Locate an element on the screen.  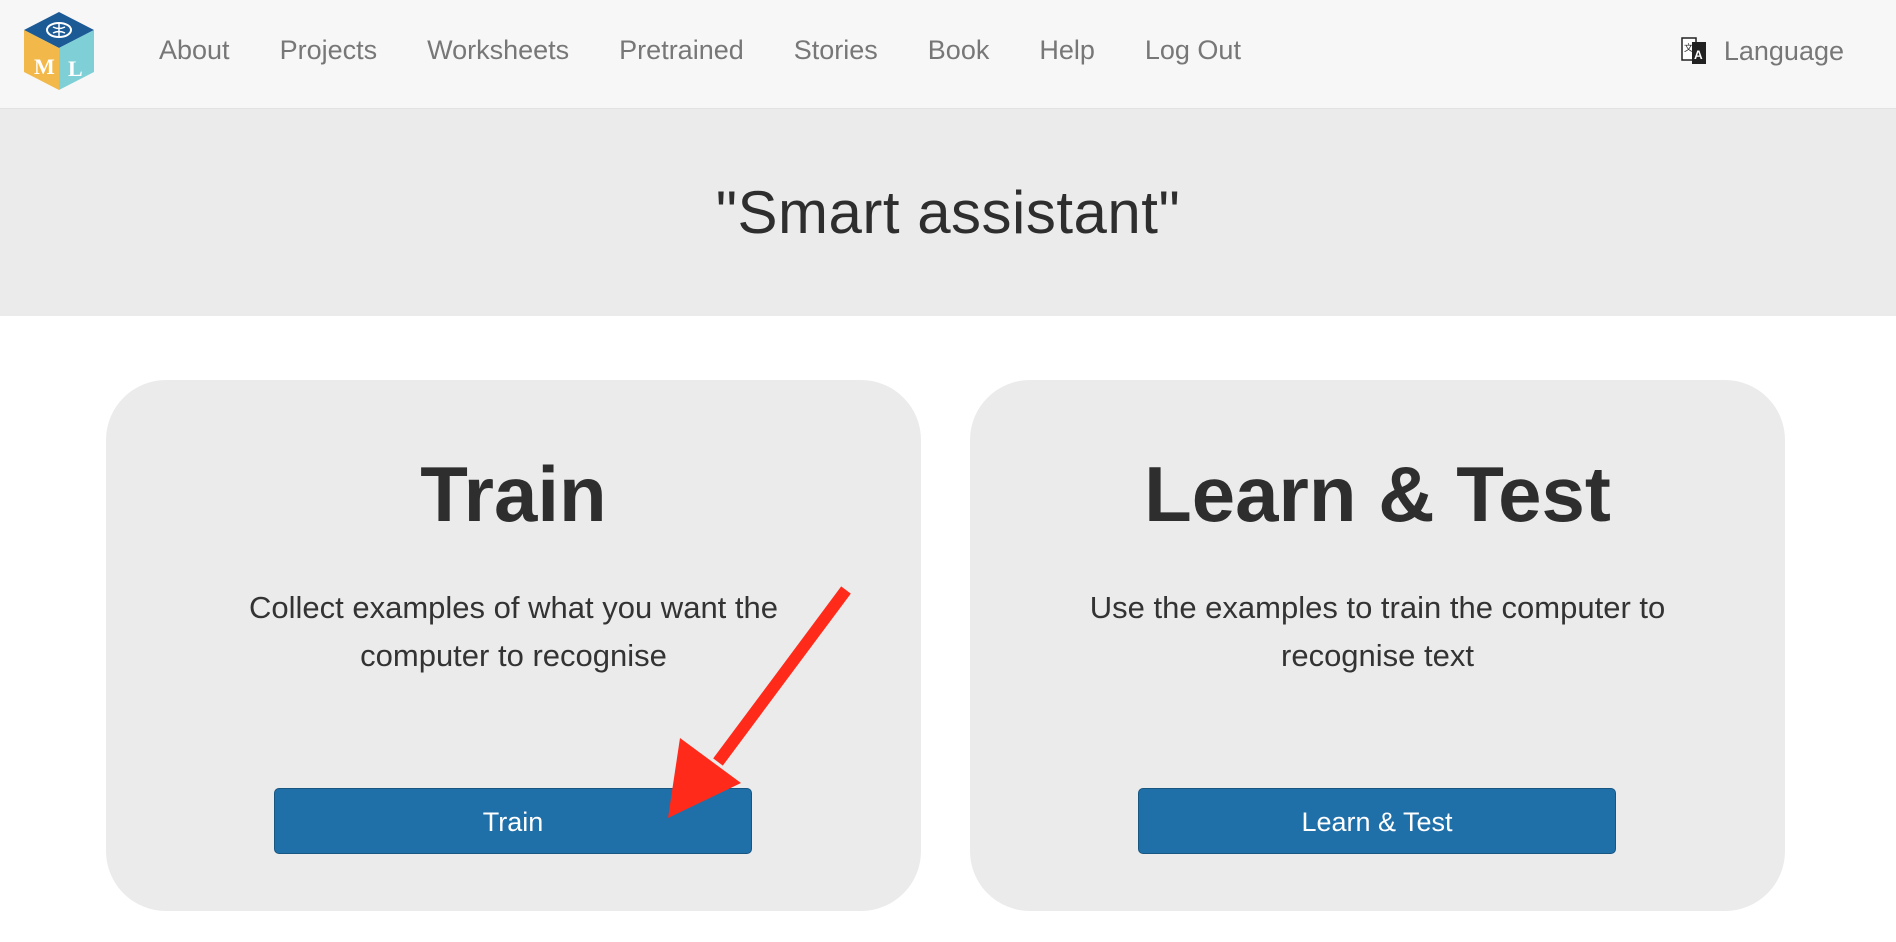
nav-item-help: Help is located at coordinates (1067, 50).